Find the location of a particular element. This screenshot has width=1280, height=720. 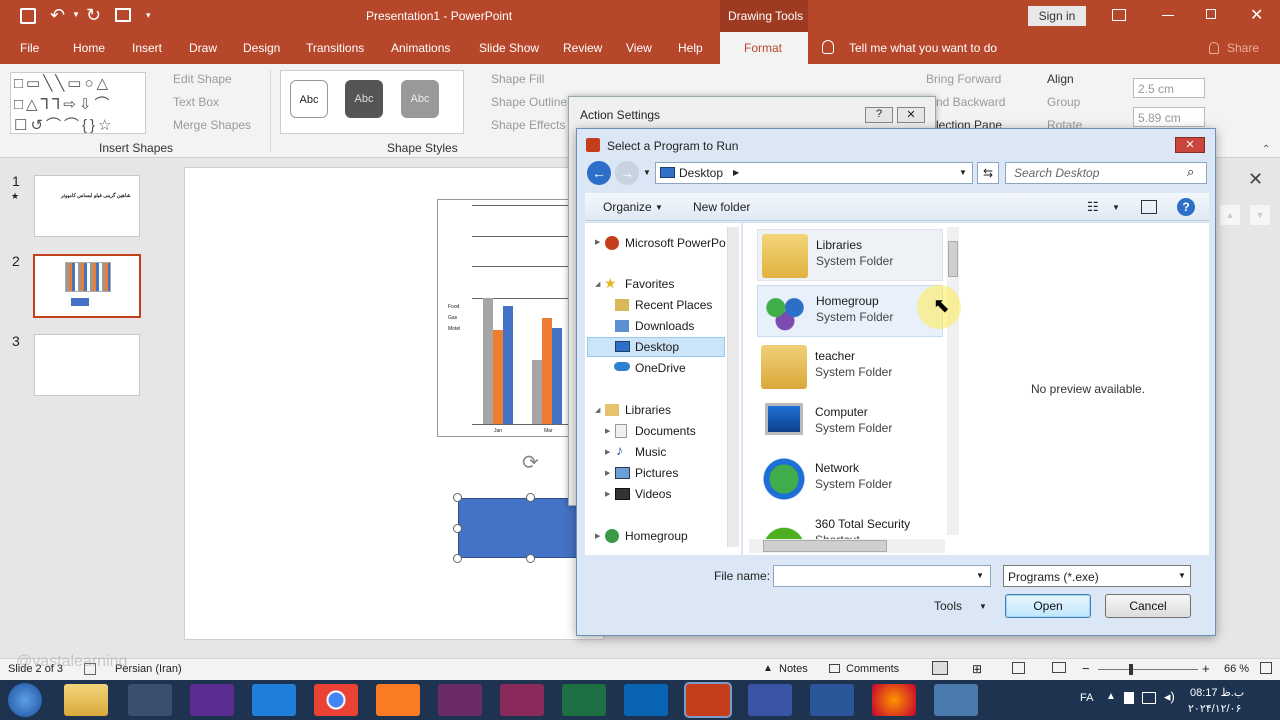

file-type-dropdown-icon: ▼ is located at coordinates (1182, 575).